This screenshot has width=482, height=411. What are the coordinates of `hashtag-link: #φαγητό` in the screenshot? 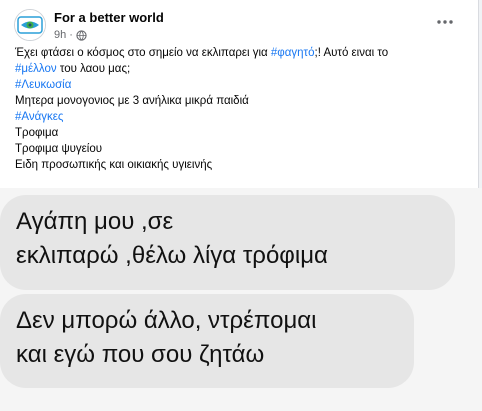 It's located at (293, 53).